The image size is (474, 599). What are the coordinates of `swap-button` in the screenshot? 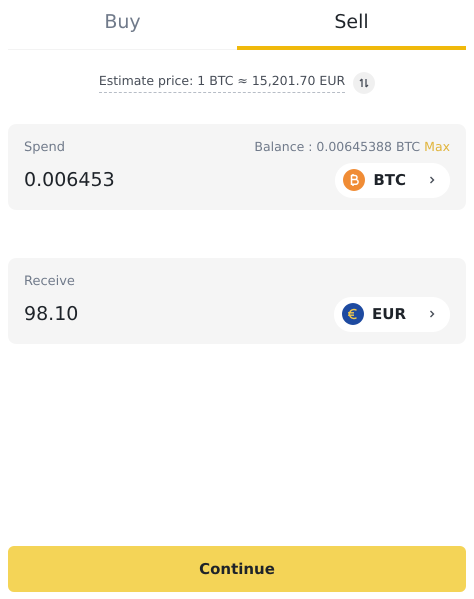 It's located at (364, 83).